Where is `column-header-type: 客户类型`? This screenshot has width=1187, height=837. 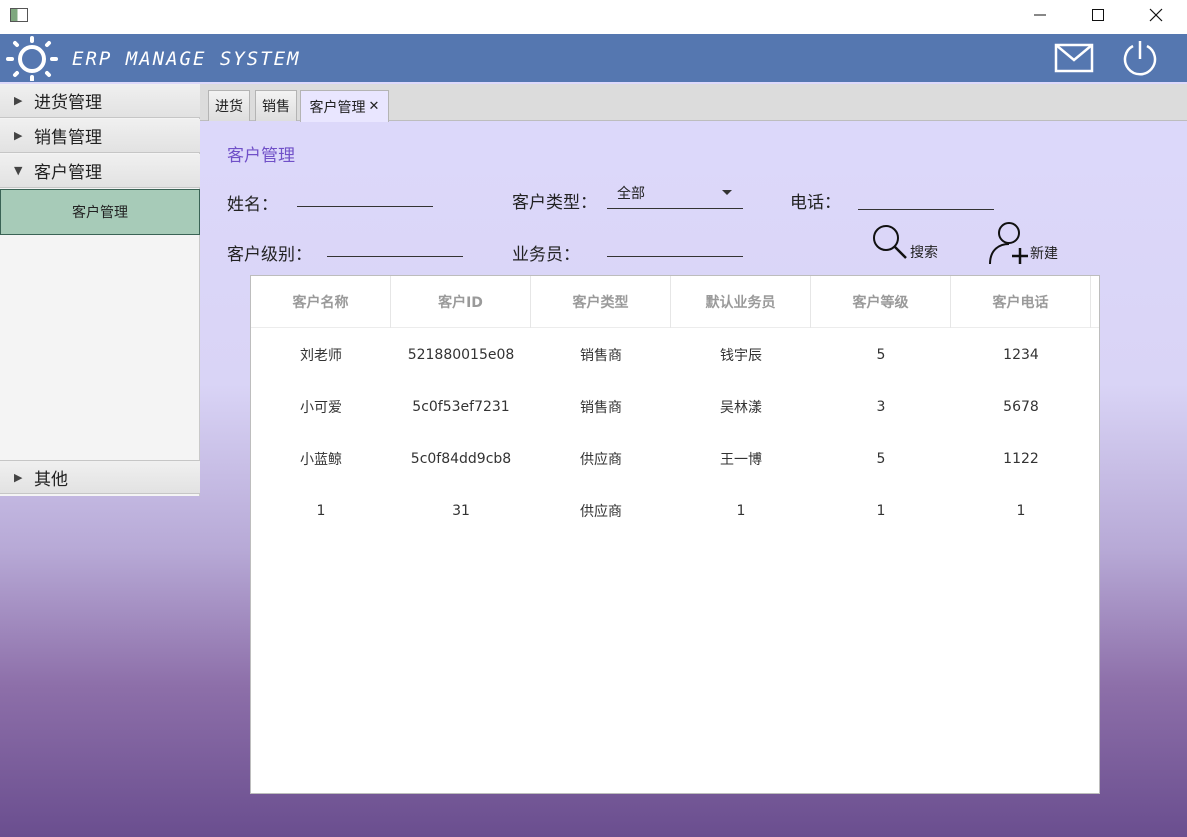
column-header-type: 客户类型 is located at coordinates (601, 302).